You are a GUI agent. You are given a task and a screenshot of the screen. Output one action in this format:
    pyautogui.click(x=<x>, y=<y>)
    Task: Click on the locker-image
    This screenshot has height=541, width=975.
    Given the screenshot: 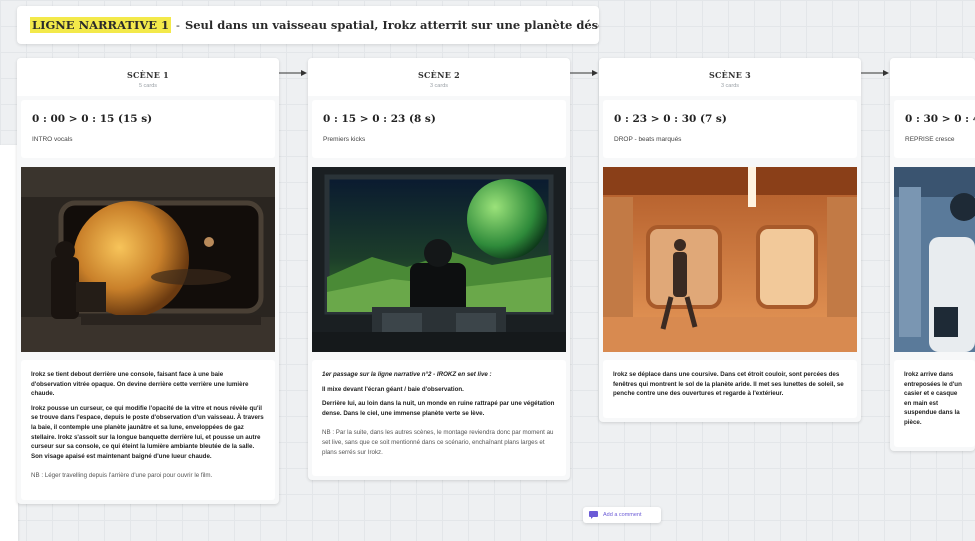 What is the action you would take?
    pyautogui.click(x=934, y=259)
    